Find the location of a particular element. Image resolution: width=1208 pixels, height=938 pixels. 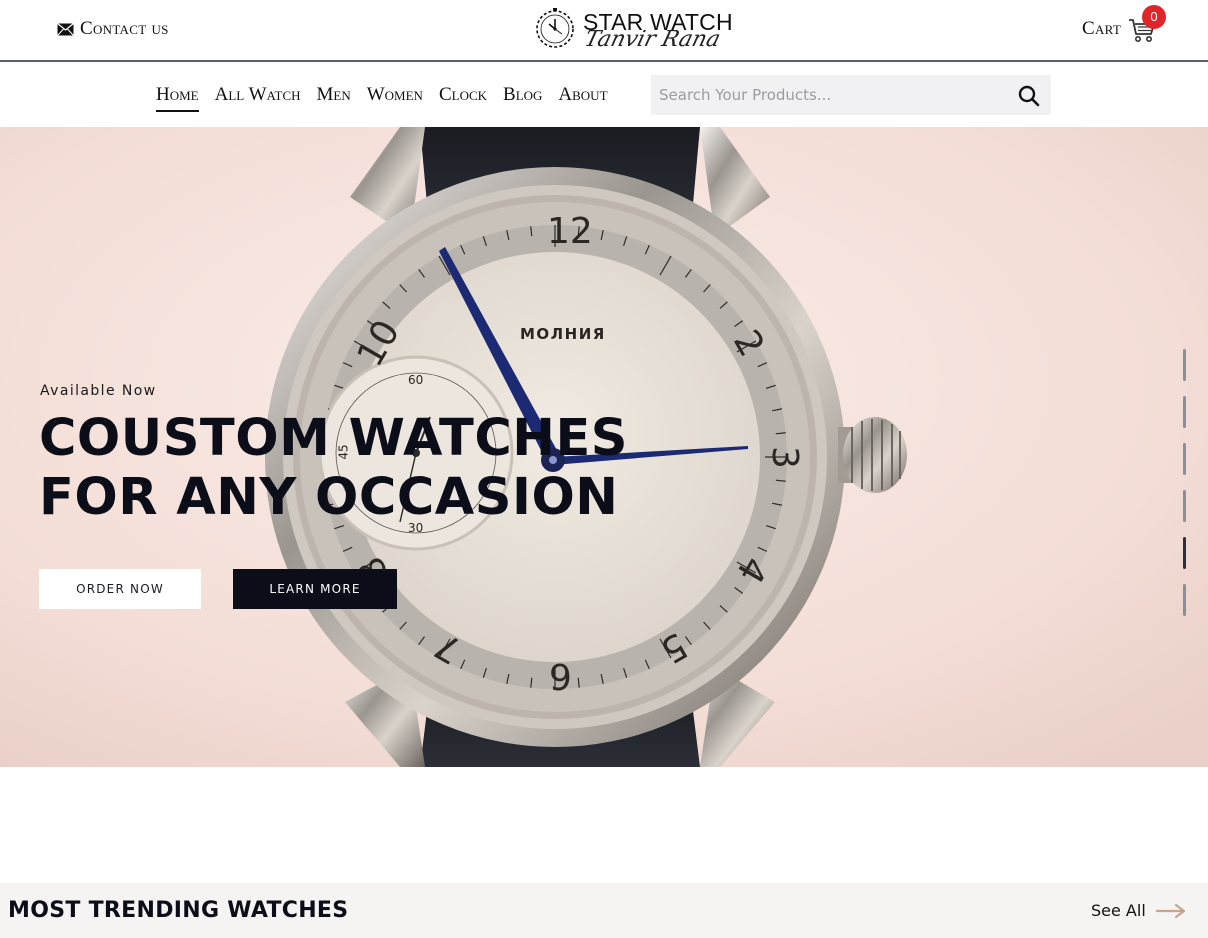

nav-item-about: About is located at coordinates (582, 98).